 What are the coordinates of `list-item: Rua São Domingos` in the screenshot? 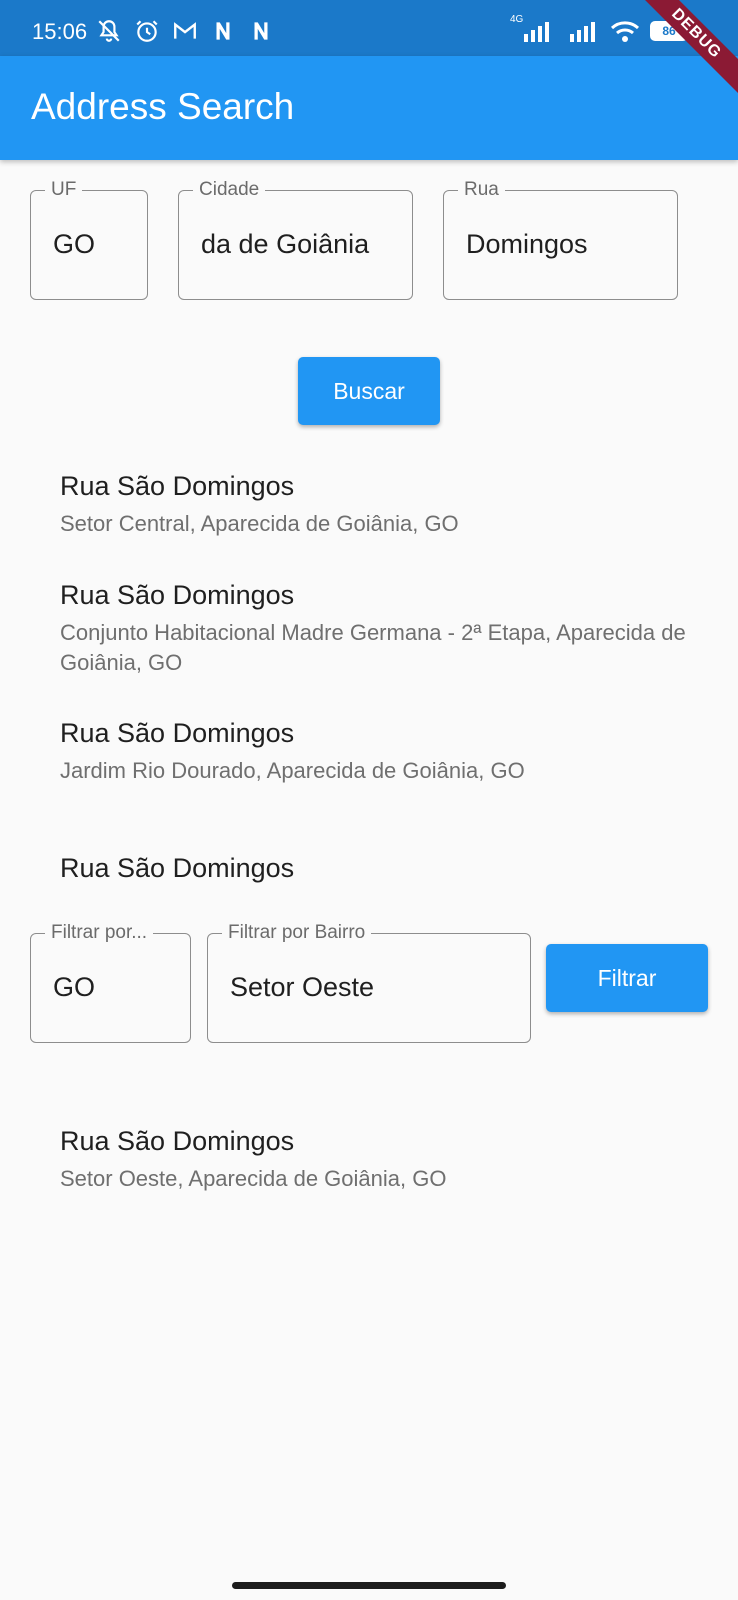 It's located at (380, 868).